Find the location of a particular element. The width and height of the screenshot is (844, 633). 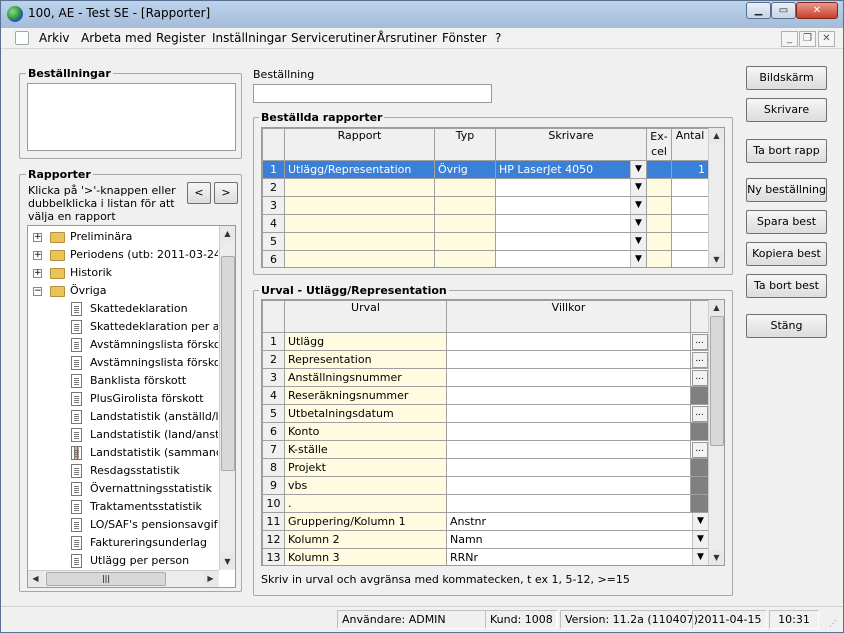

tree-hscroll-thumb: ||| is located at coordinates (106, 579).